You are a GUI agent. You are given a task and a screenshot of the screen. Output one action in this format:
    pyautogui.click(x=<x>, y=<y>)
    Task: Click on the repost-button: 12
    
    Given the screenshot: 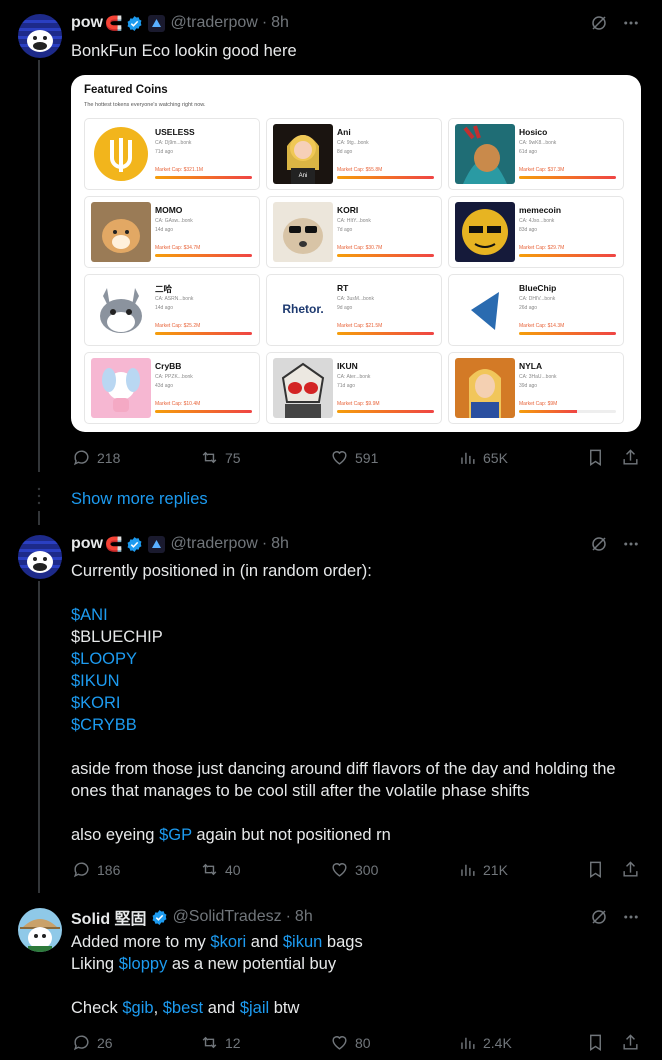 What is the action you would take?
    pyautogui.click(x=220, y=1042)
    